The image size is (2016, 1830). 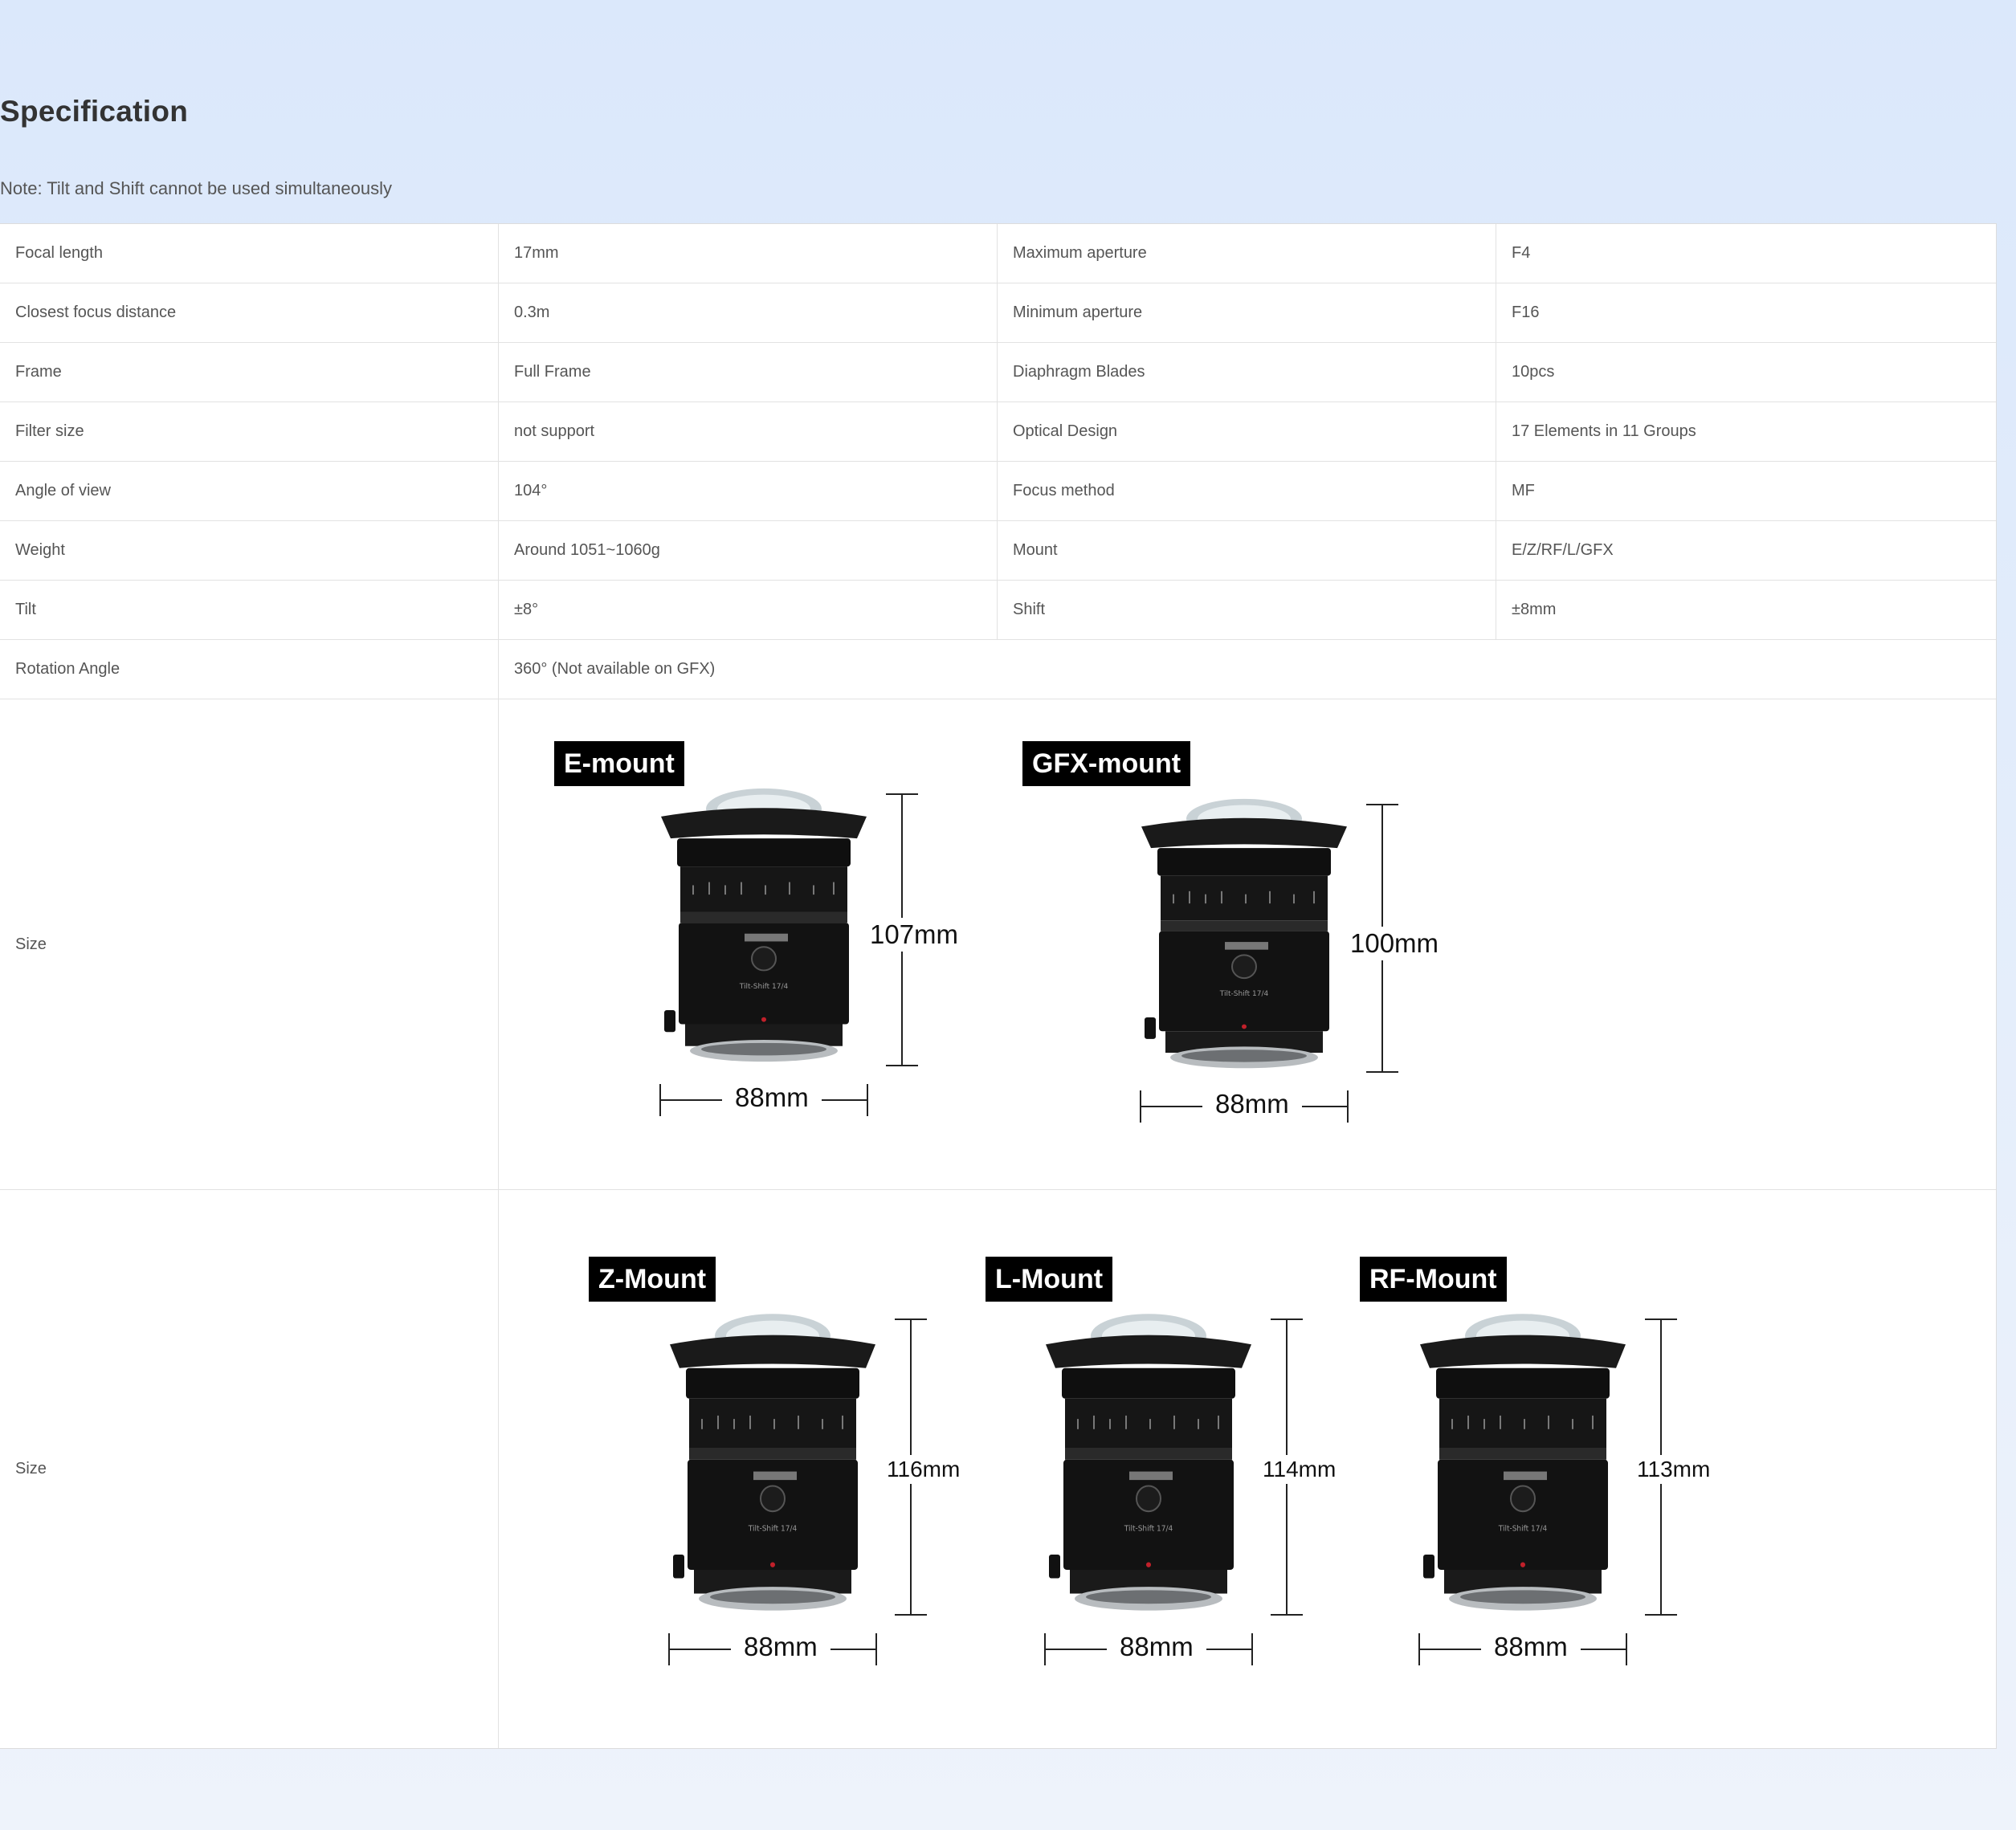 What do you see at coordinates (1247, 253) in the screenshot?
I see `spec-label: Maximum aperture` at bounding box center [1247, 253].